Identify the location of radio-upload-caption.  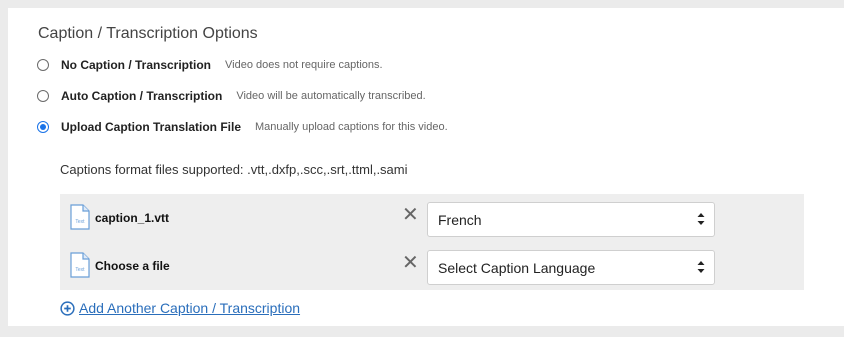
(43, 127).